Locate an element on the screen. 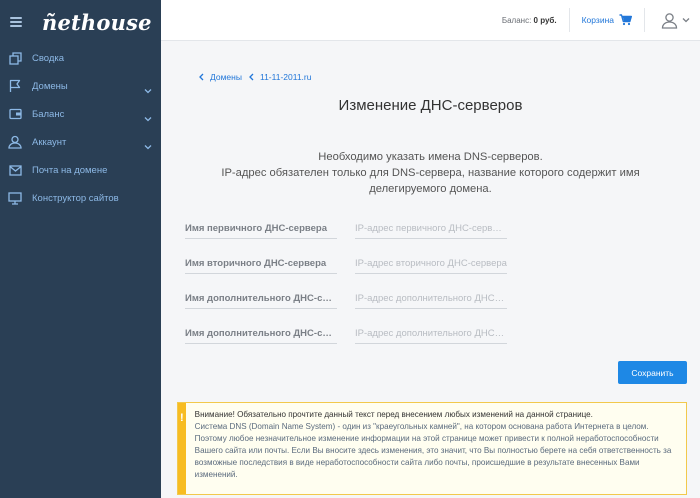 Image resolution: width=700 pixels, height=498 pixels. breadcrumb-item-domains: Домены is located at coordinates (220, 77).